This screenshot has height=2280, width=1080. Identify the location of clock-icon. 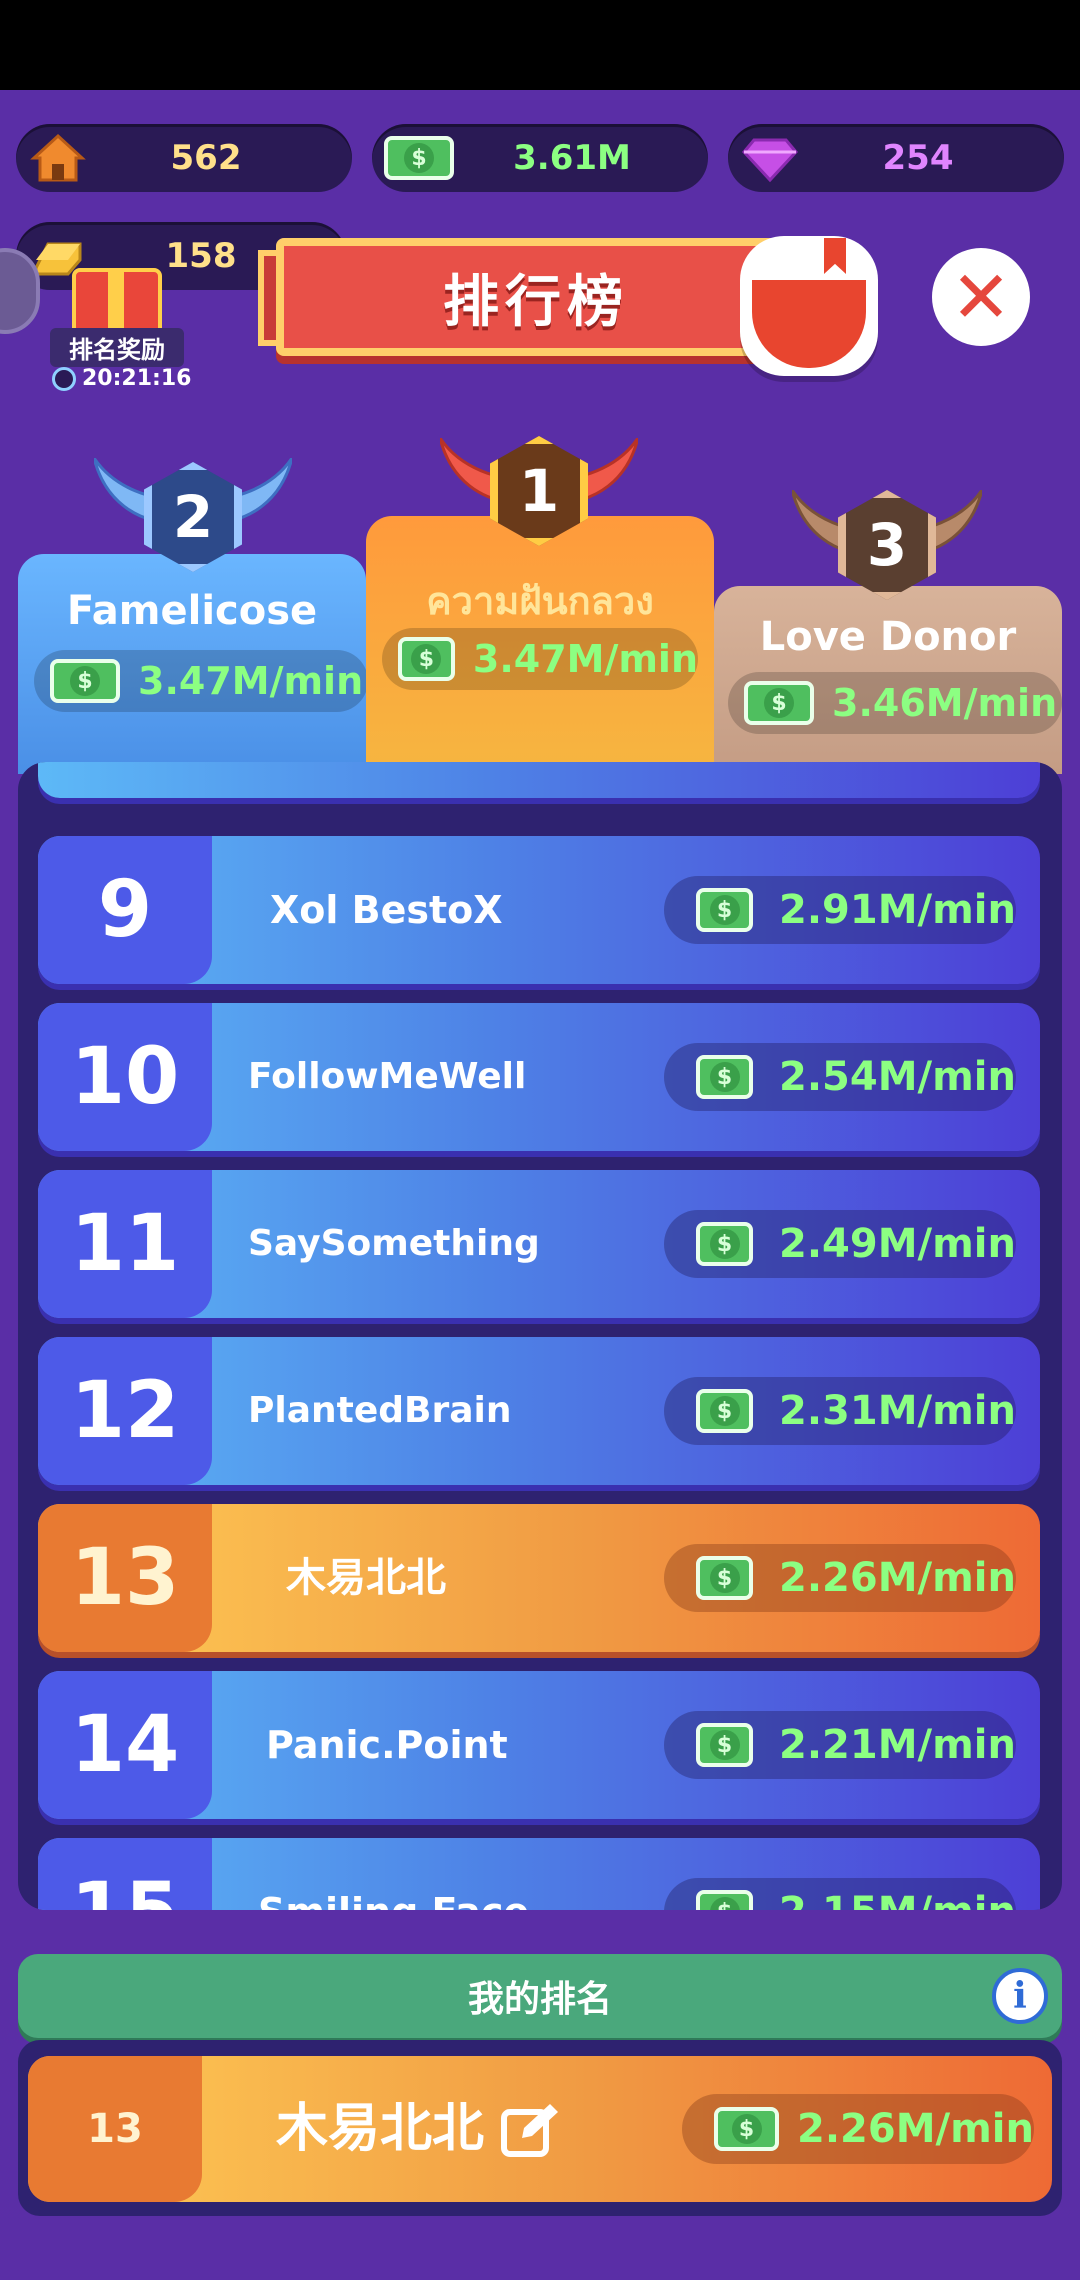
(64, 378).